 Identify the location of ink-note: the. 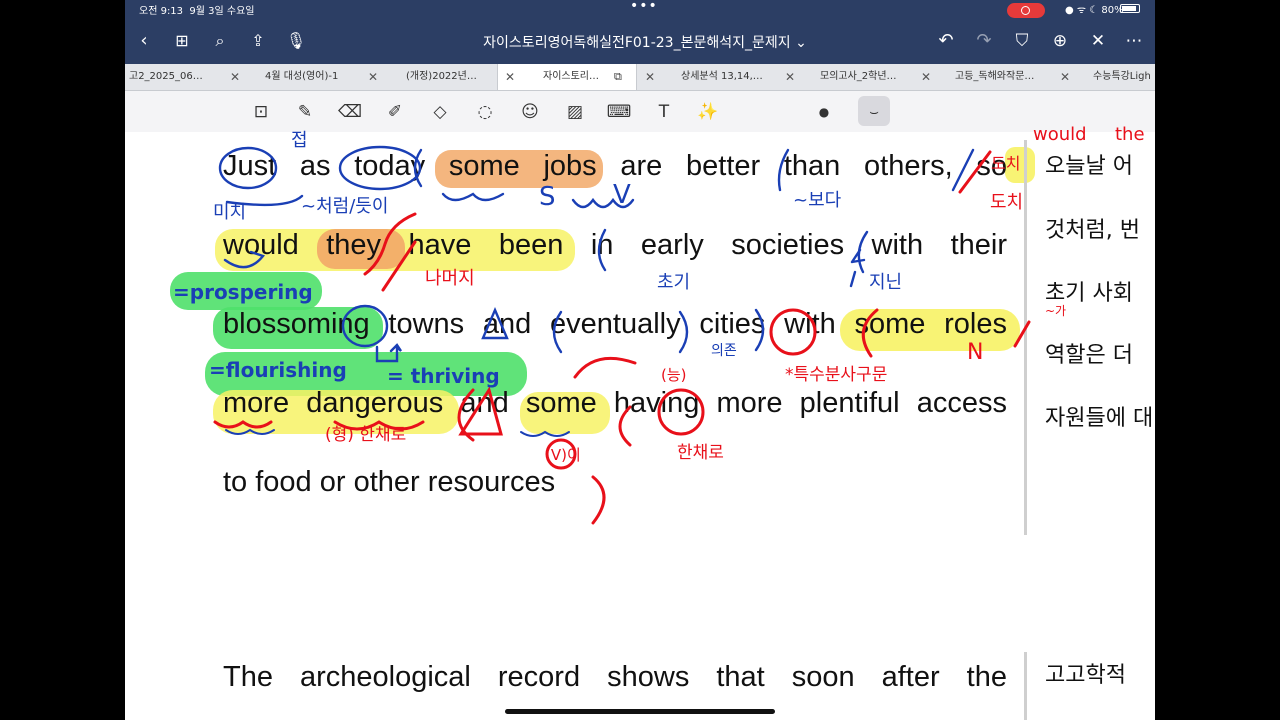
(1130, 134).